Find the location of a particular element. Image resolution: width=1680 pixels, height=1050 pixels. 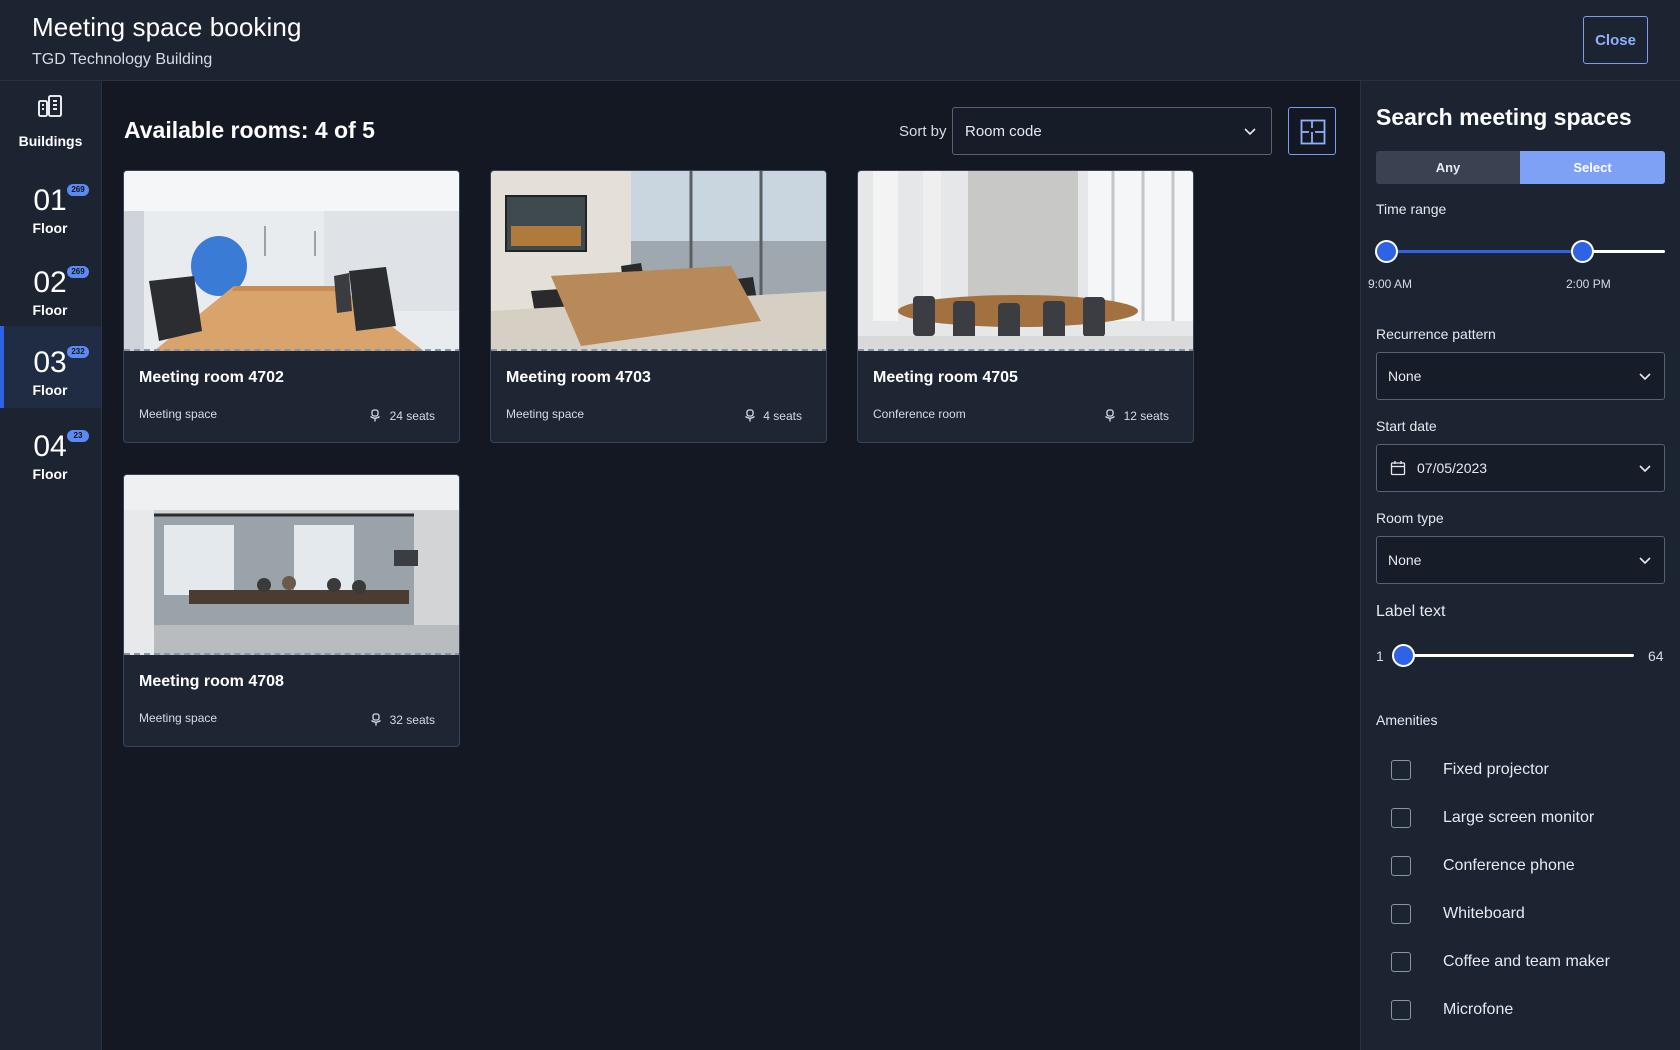

calendar-icon is located at coordinates (1398, 468).